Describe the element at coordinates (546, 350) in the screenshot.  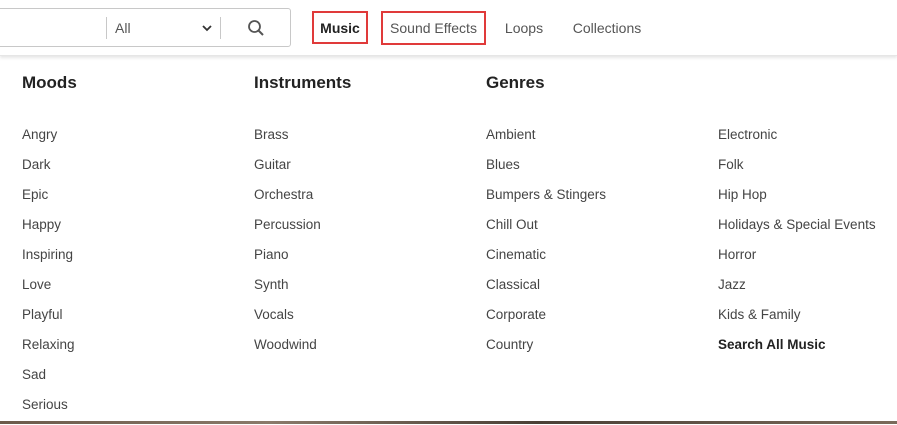
I see `genre-link: Country` at that location.